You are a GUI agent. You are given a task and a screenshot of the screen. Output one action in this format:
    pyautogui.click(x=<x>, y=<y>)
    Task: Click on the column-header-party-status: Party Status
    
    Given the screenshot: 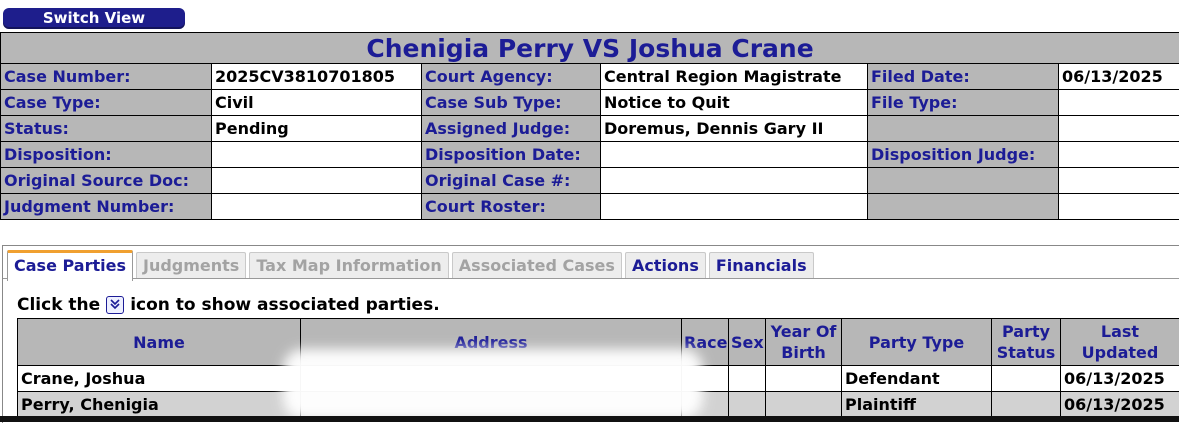 What is the action you would take?
    pyautogui.click(x=1026, y=342)
    